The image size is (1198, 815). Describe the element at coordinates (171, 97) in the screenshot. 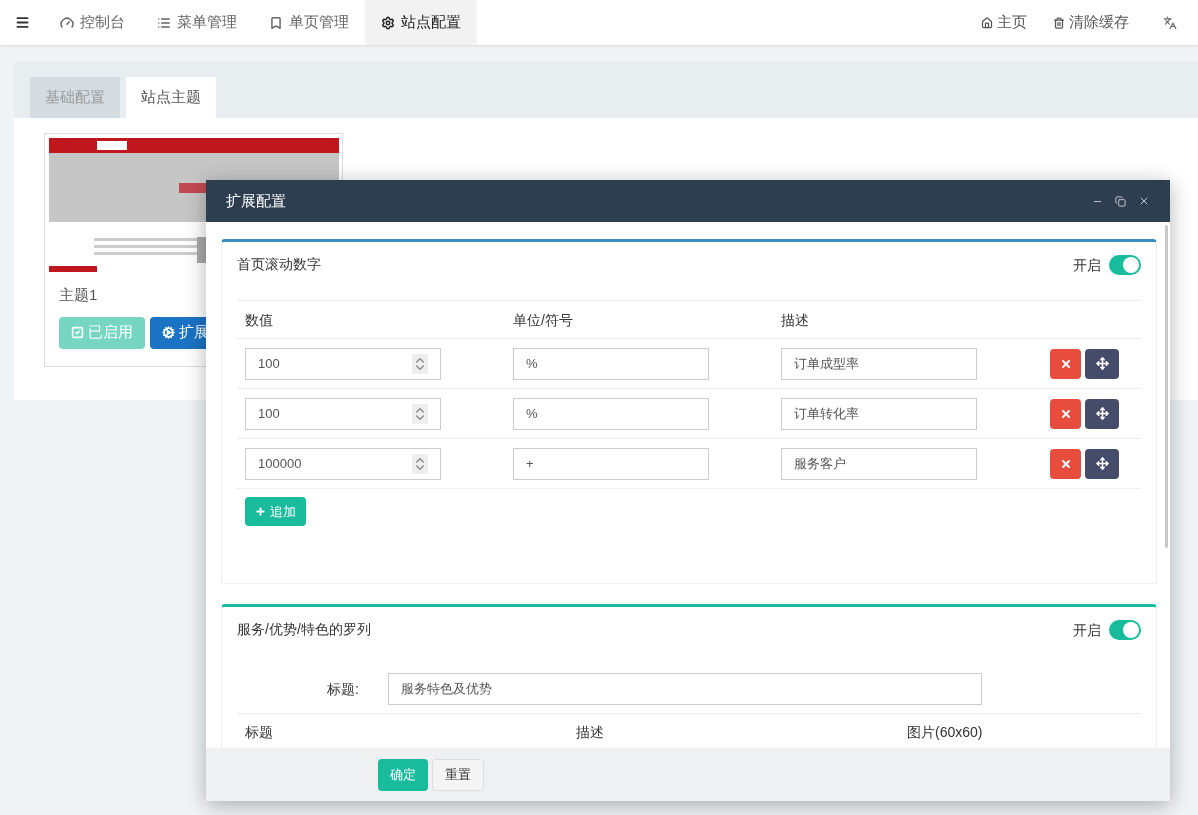

I see `panel-tab: 站点主题` at that location.